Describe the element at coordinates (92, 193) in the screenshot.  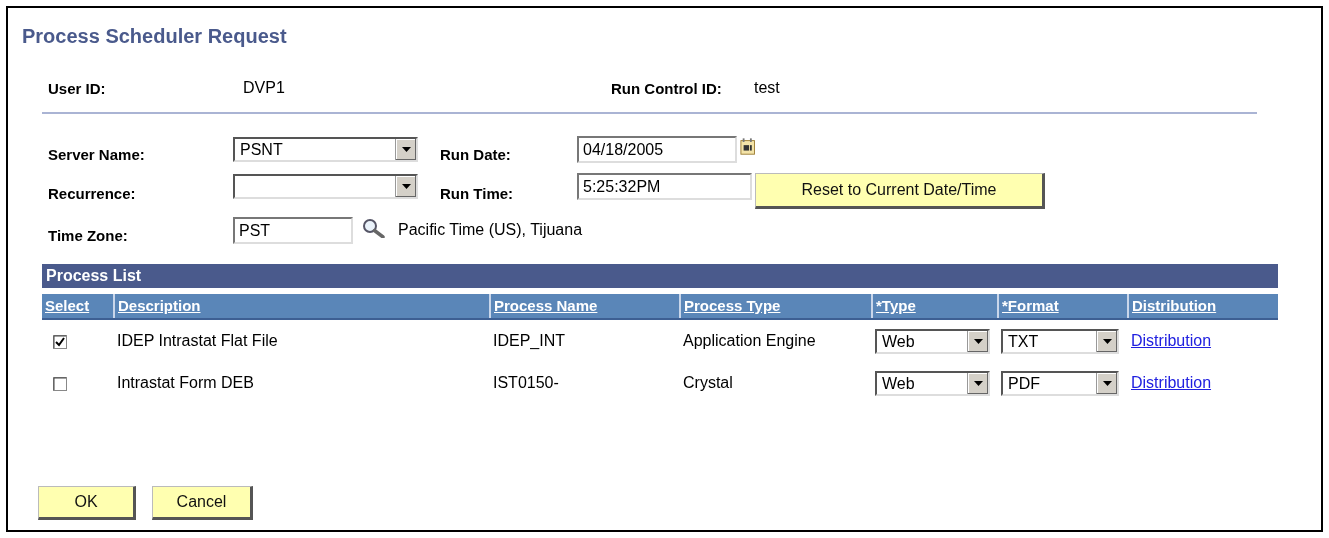
I see `field-label: Recurrence:` at that location.